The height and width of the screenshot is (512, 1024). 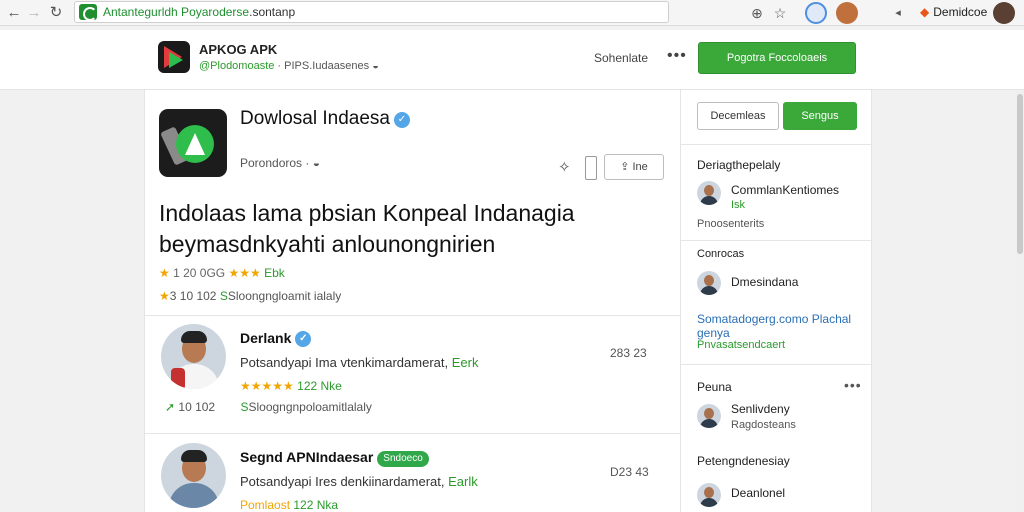 What do you see at coordinates (34, 13) in the screenshot?
I see `forward-icon: →` at bounding box center [34, 13].